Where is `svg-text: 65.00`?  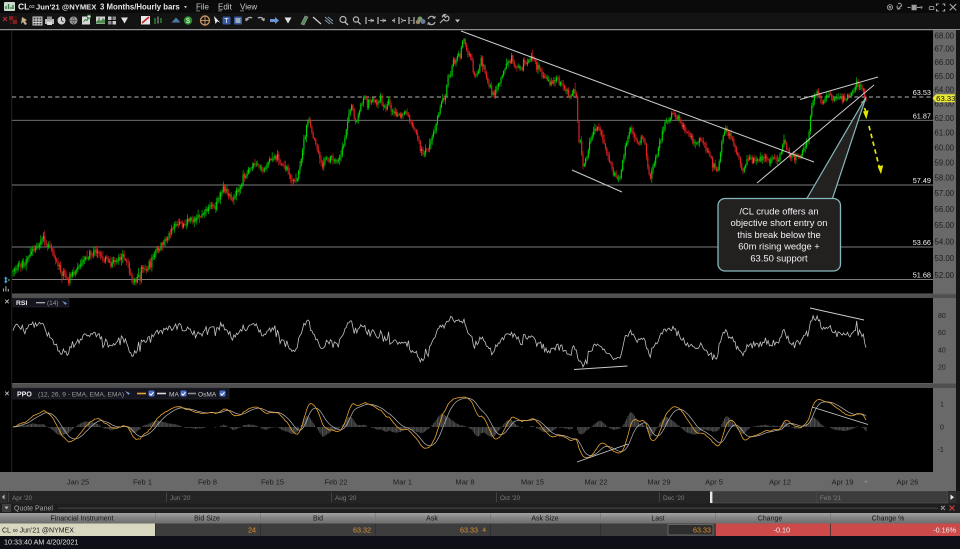
svg-text: 65.00 is located at coordinates (945, 76).